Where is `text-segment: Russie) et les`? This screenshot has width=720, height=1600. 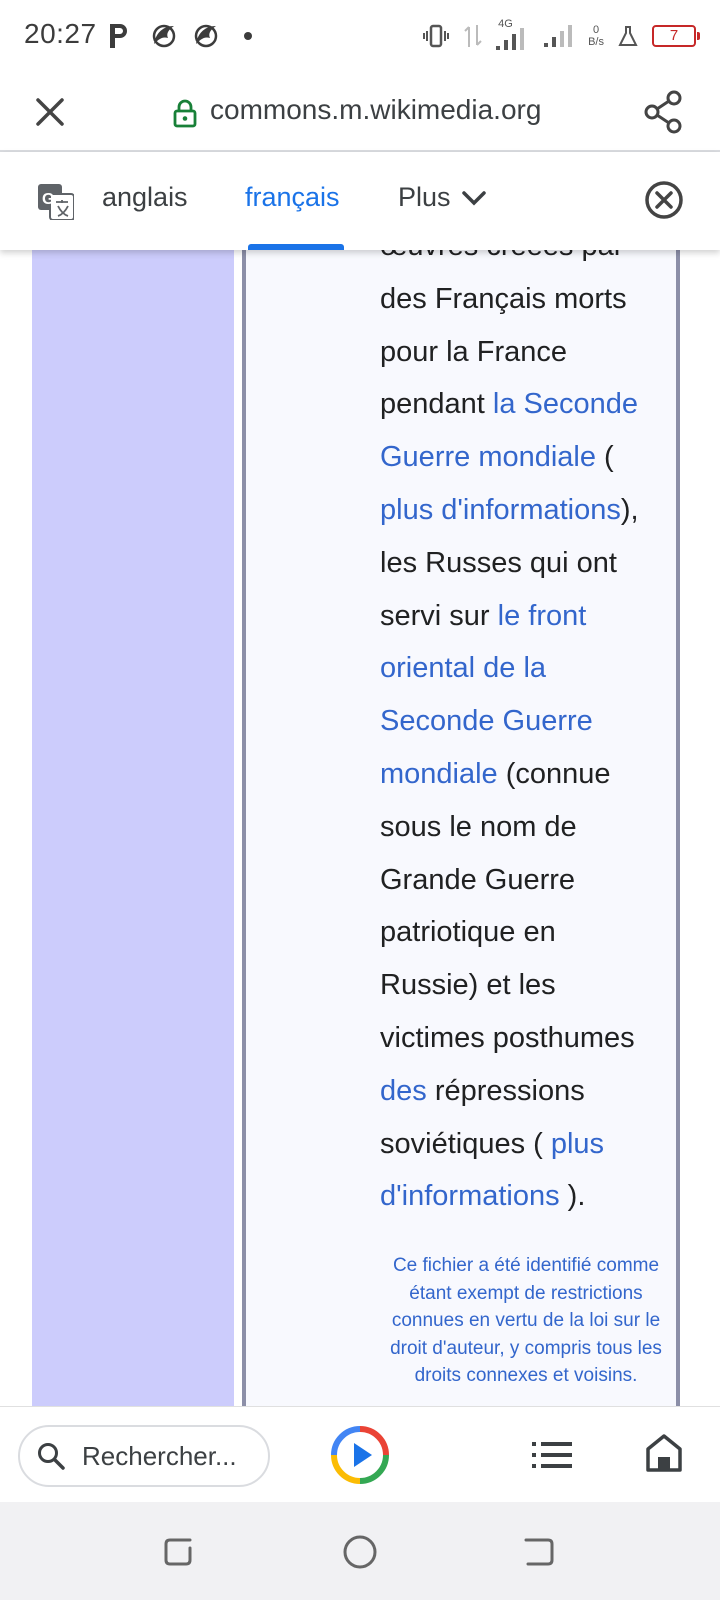
text-segment: Russie) et les is located at coordinates (468, 985).